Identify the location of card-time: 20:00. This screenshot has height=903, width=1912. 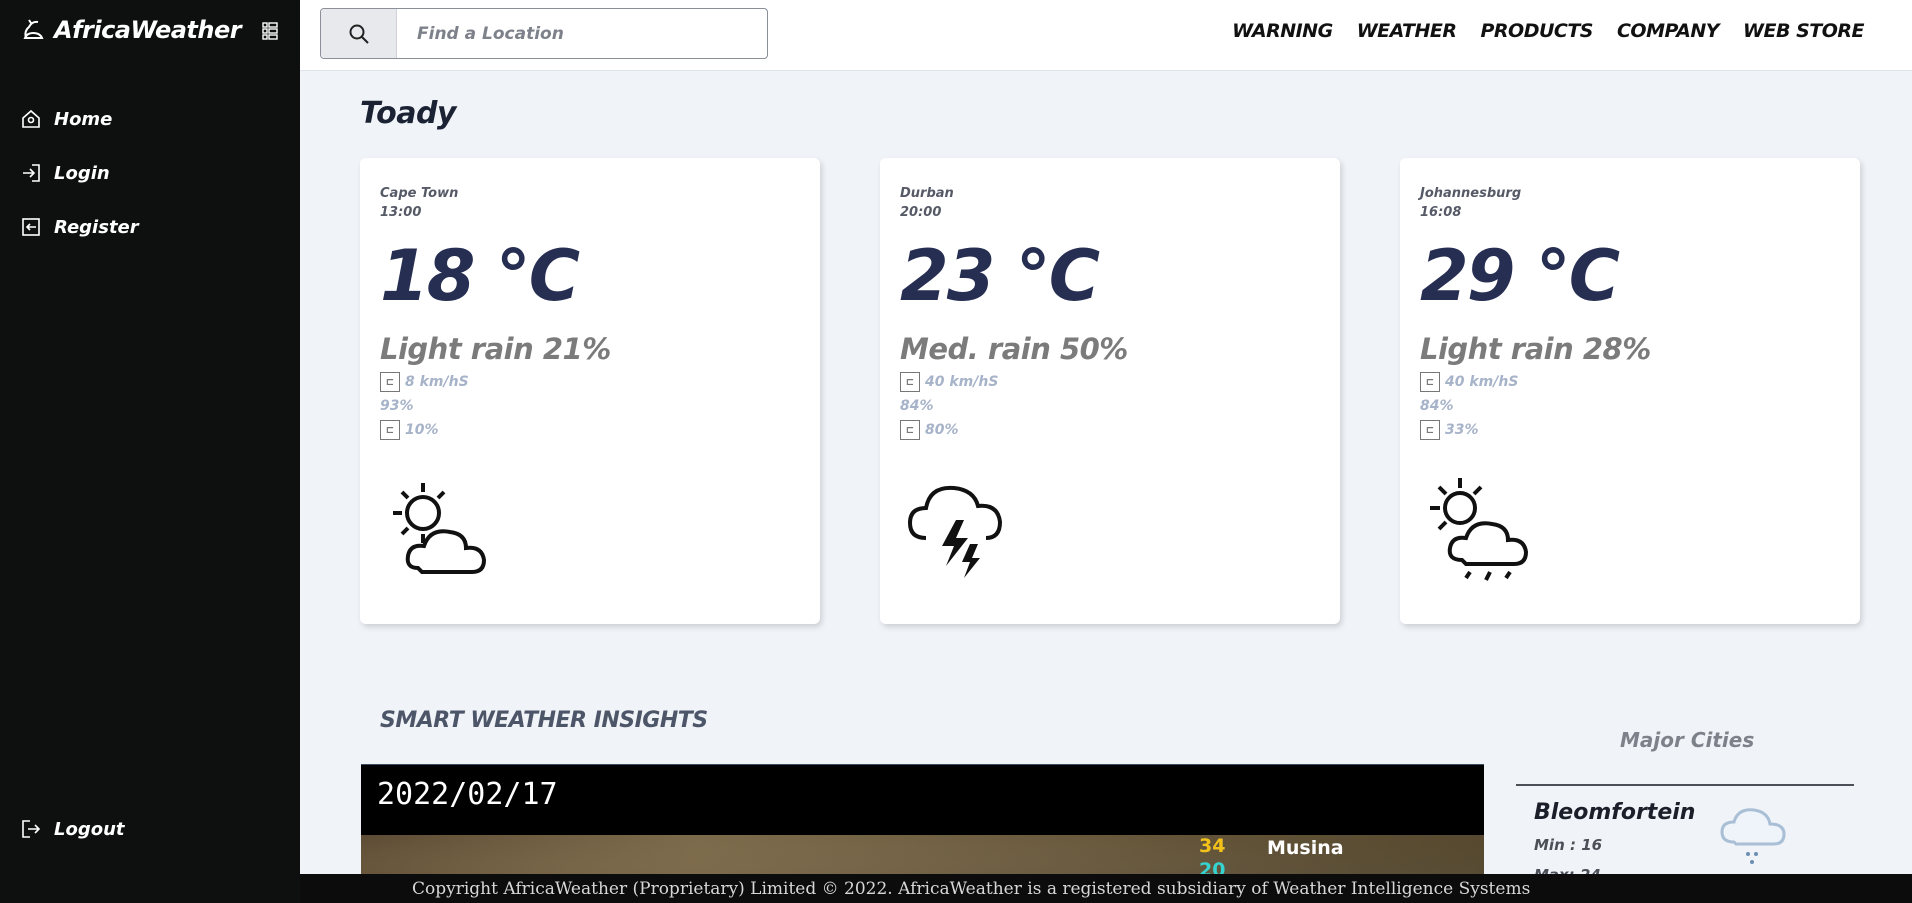
(921, 212).